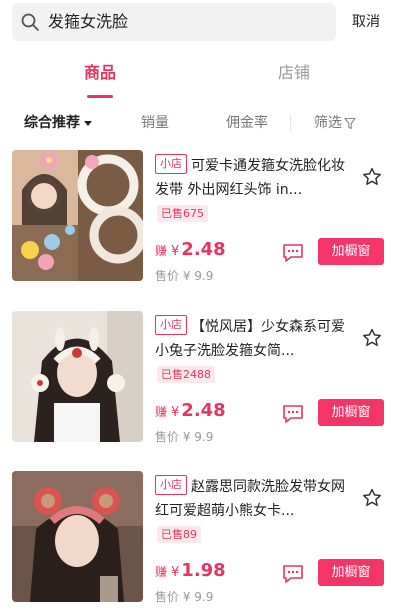 This screenshot has height=616, width=401. Describe the element at coordinates (30, 22) in the screenshot. I see `search-icon` at that location.